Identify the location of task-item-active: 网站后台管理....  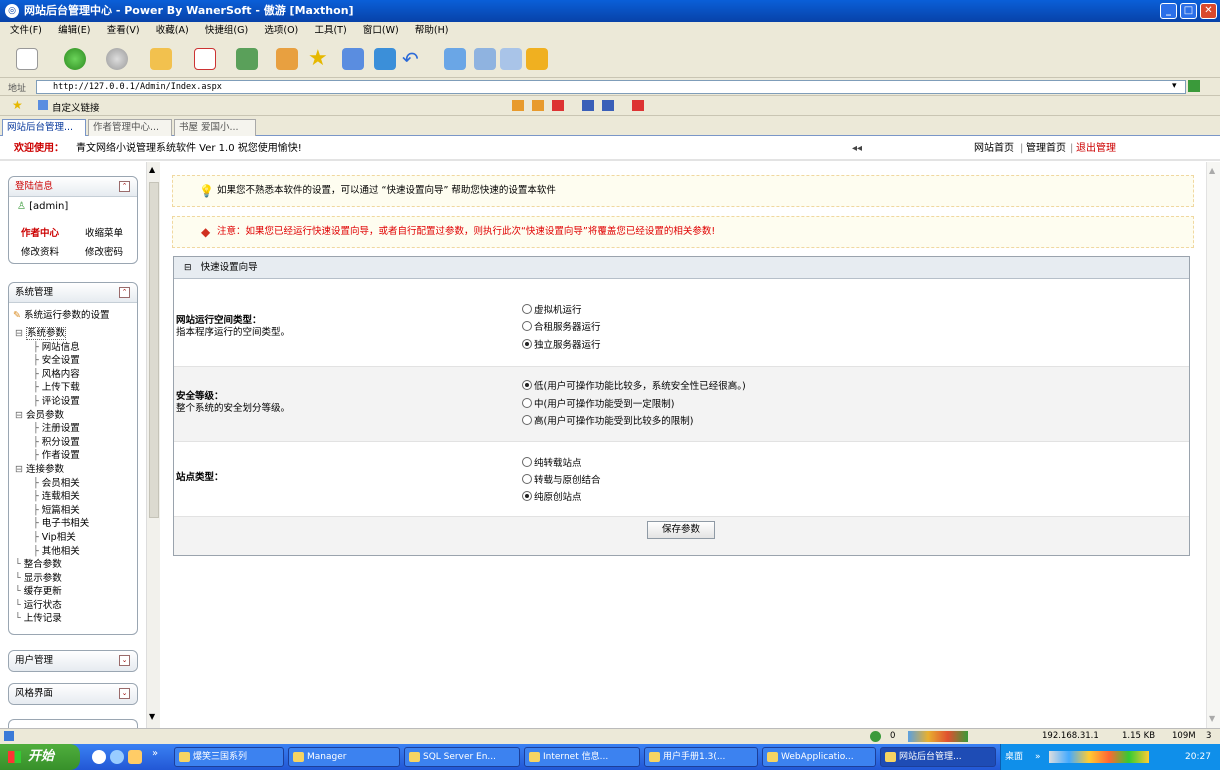
(938, 757).